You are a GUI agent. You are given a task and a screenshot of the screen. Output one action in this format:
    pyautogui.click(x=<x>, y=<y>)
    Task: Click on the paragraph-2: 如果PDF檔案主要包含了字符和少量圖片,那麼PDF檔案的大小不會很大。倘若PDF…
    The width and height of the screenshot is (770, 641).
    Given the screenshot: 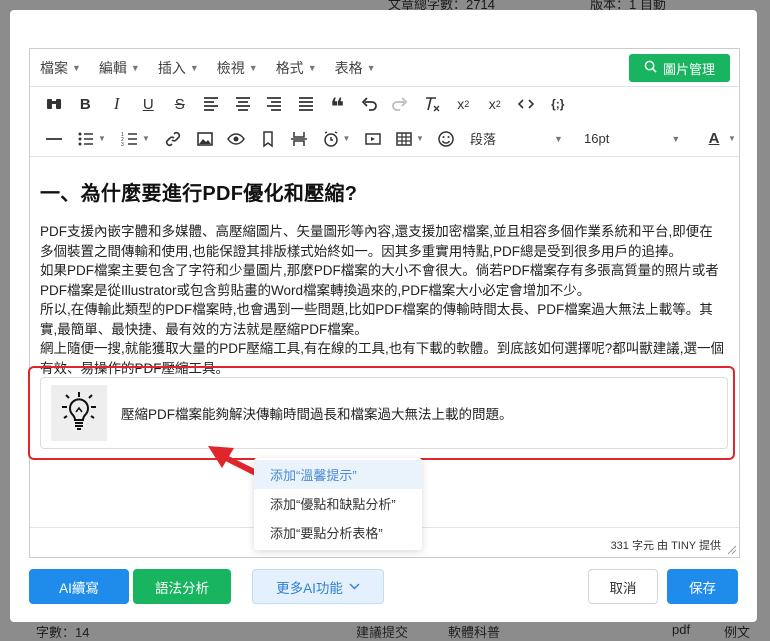 What is the action you would take?
    pyautogui.click(x=379, y=280)
    